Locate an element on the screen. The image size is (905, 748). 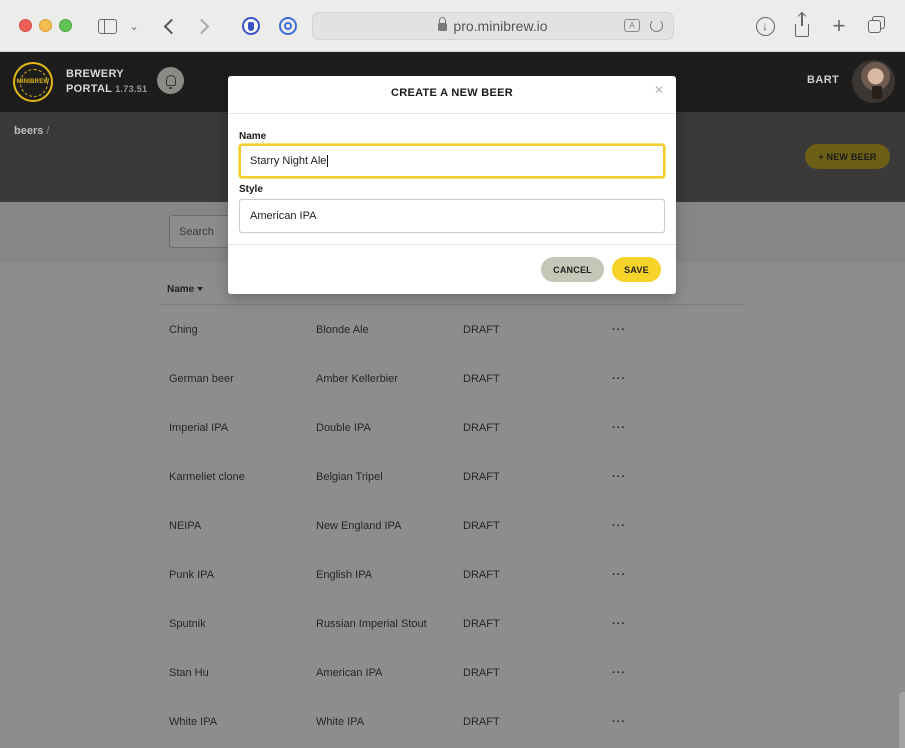
beer-style-cell: Belgian Tripel is located at coordinates (349, 477).